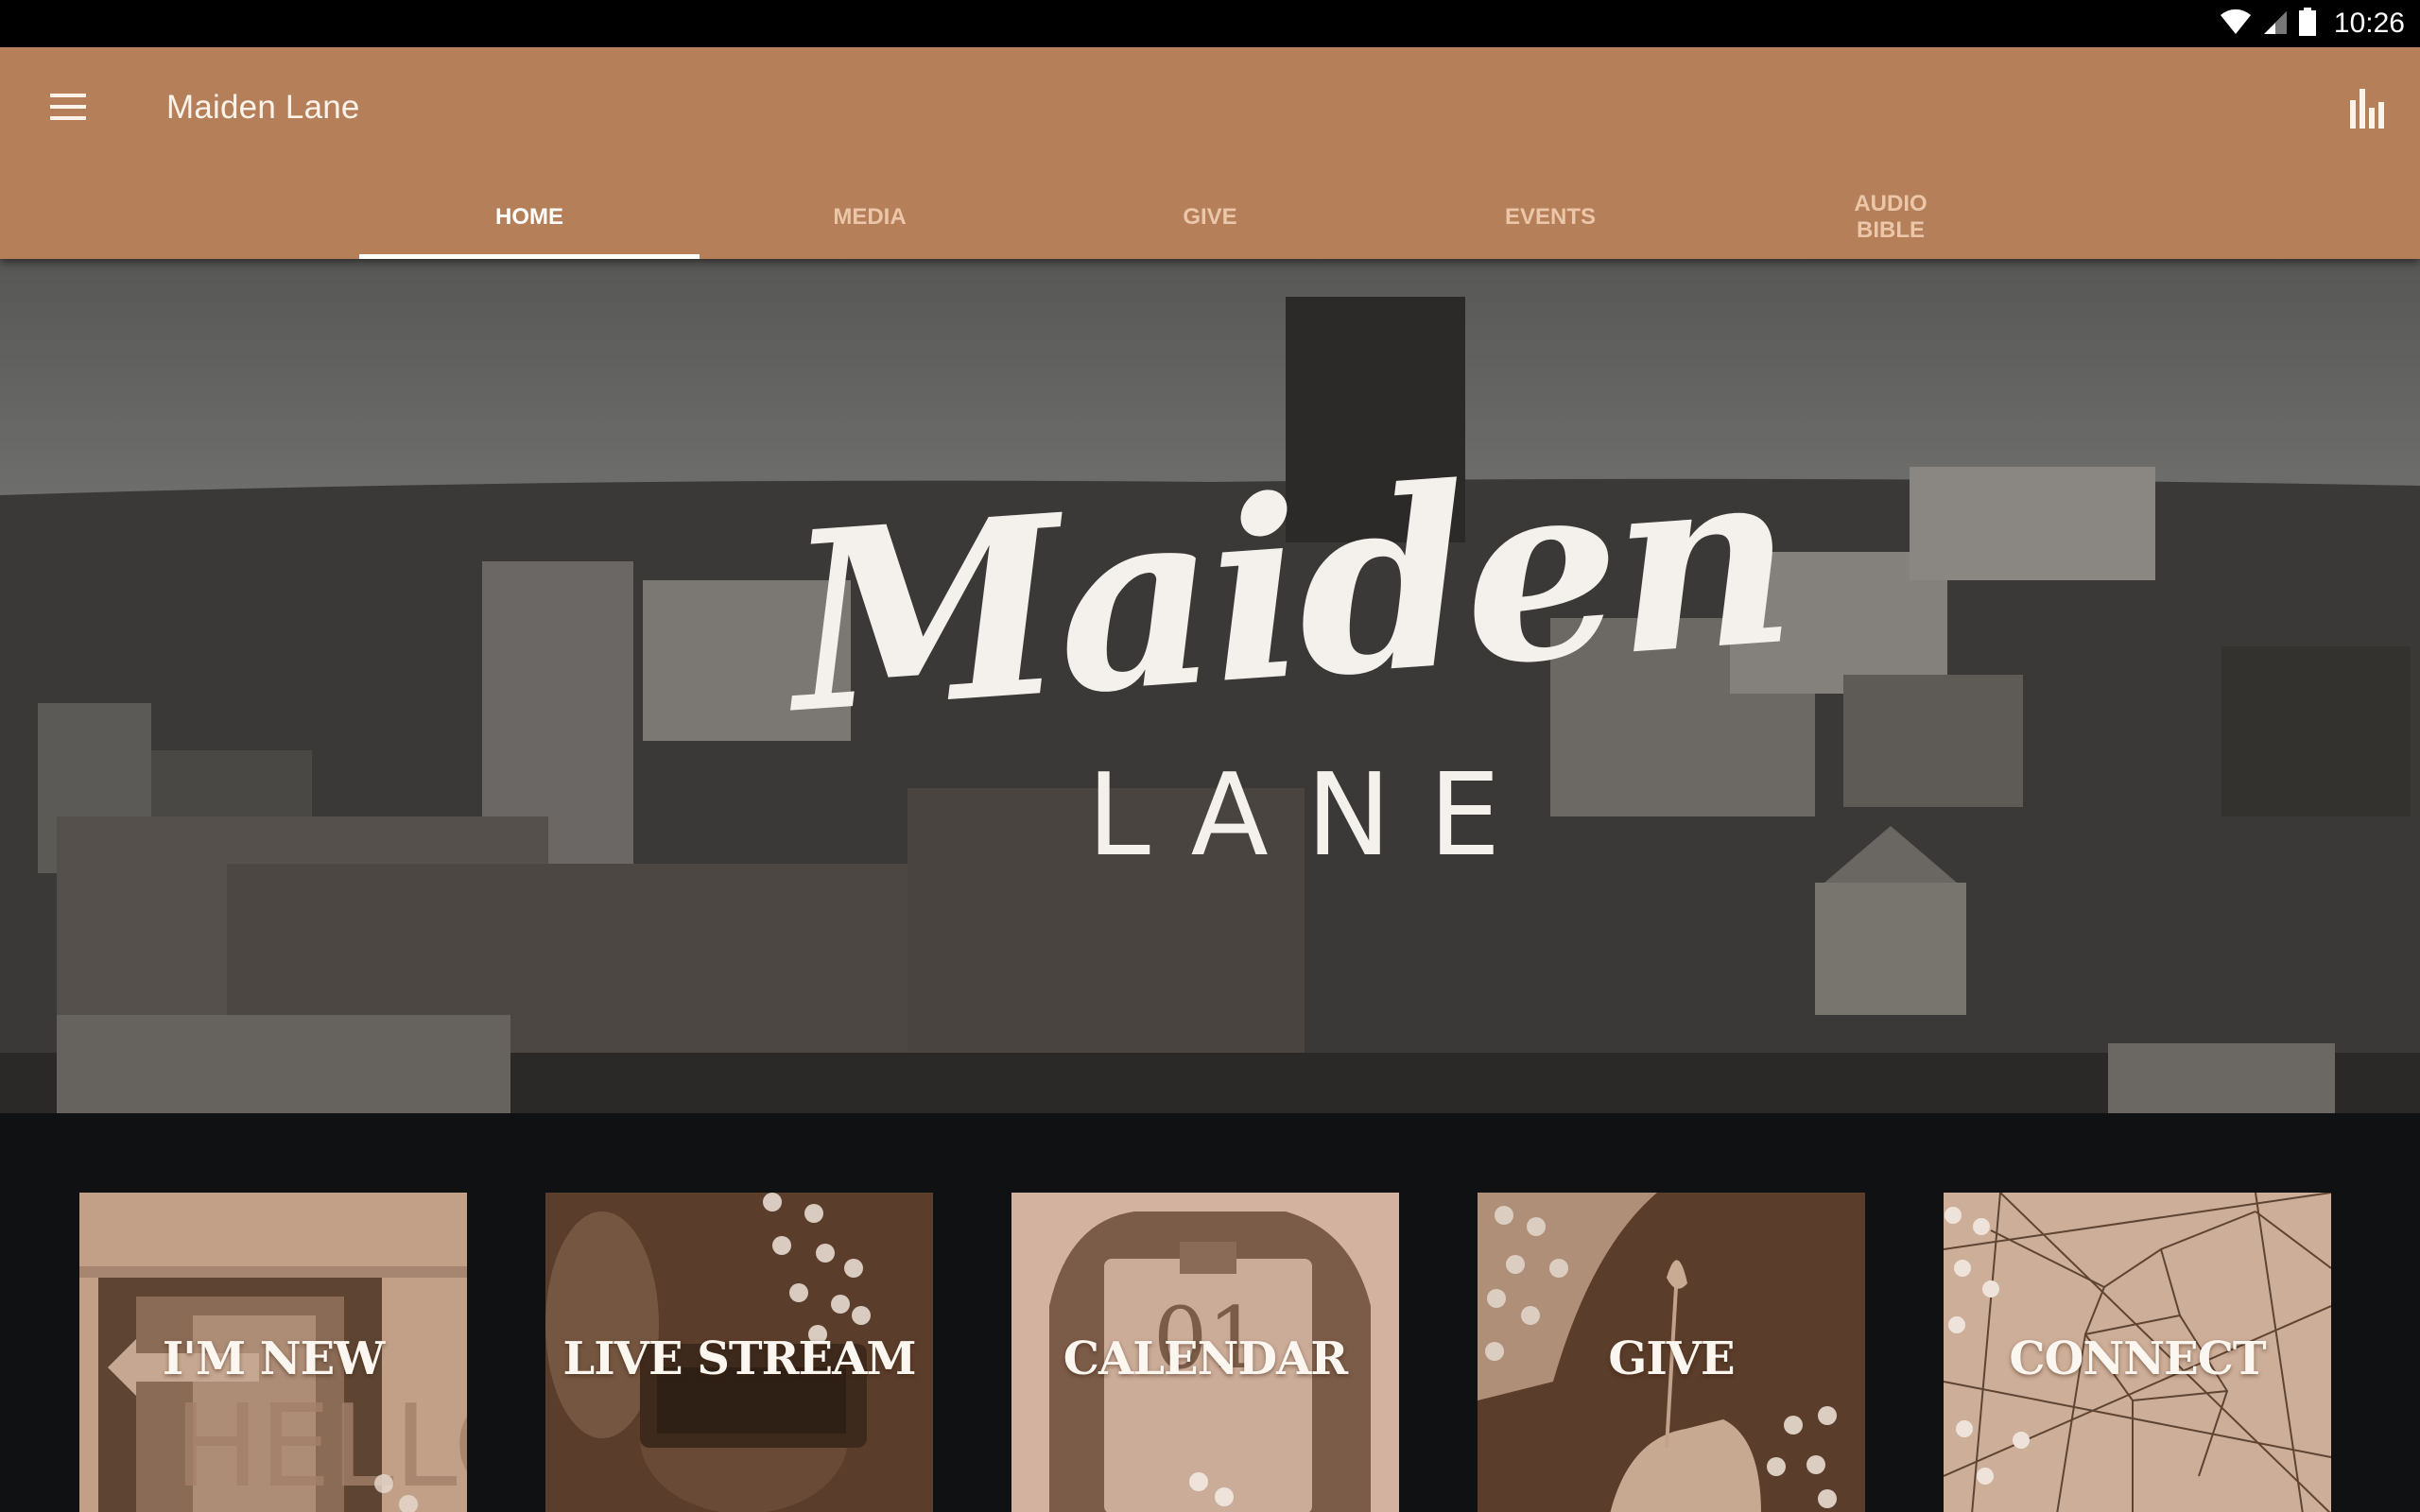  What do you see at coordinates (263, 107) in the screenshot?
I see `app-title: Maiden Lane` at bounding box center [263, 107].